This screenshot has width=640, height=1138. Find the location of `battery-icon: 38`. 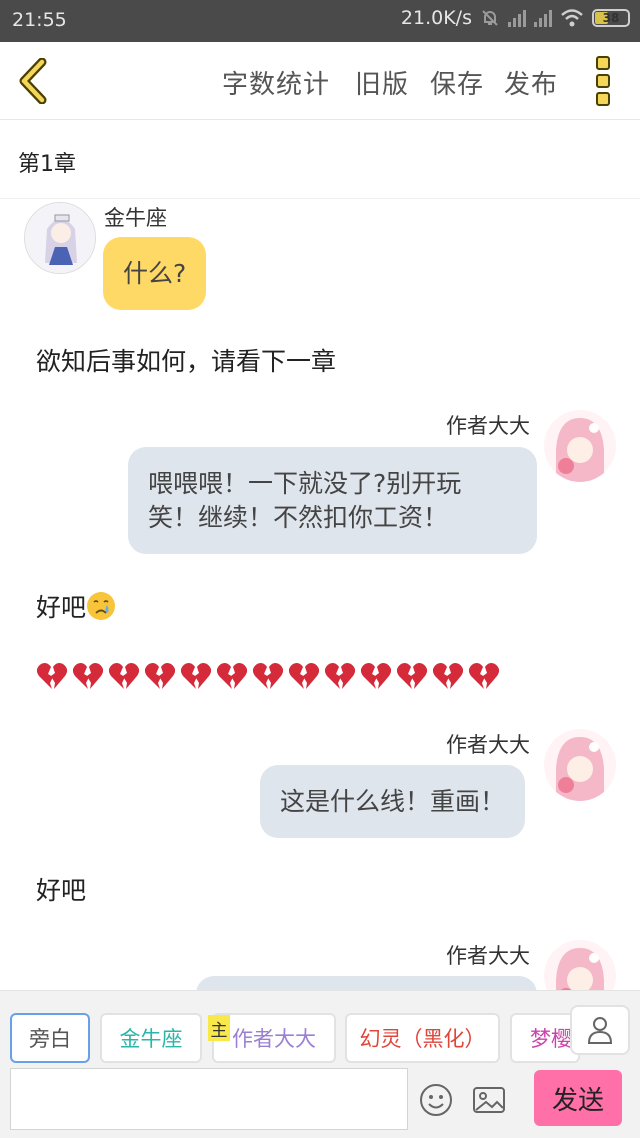

battery-icon: 38 is located at coordinates (611, 18).